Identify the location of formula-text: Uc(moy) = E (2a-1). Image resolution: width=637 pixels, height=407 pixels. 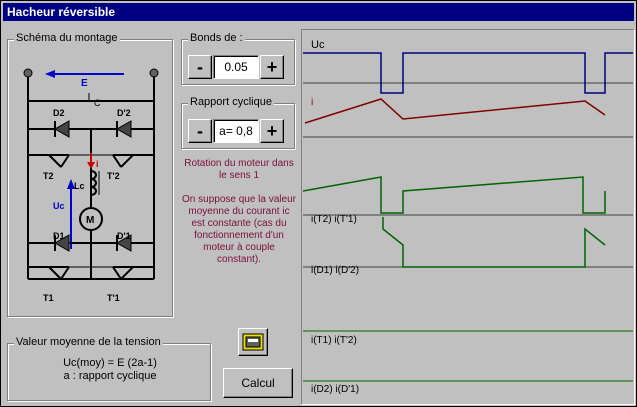
(110, 363).